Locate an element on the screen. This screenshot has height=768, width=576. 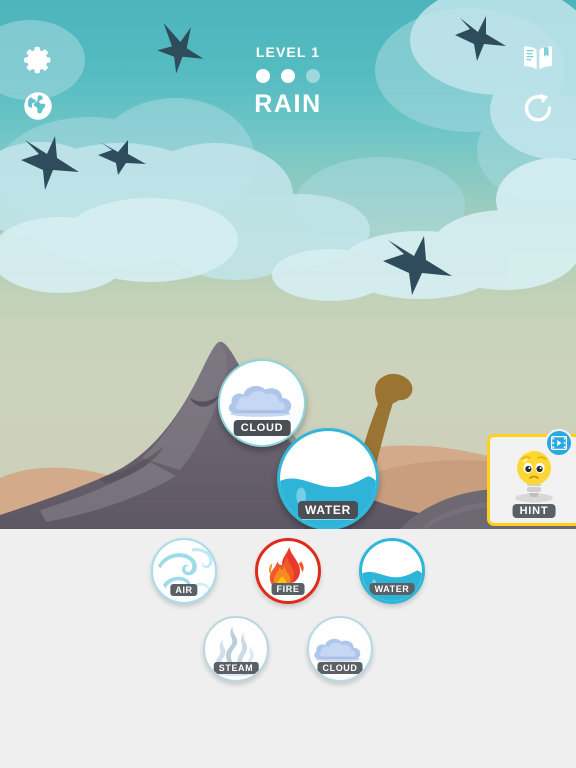
element-fire: FIRE is located at coordinates (288, 571).